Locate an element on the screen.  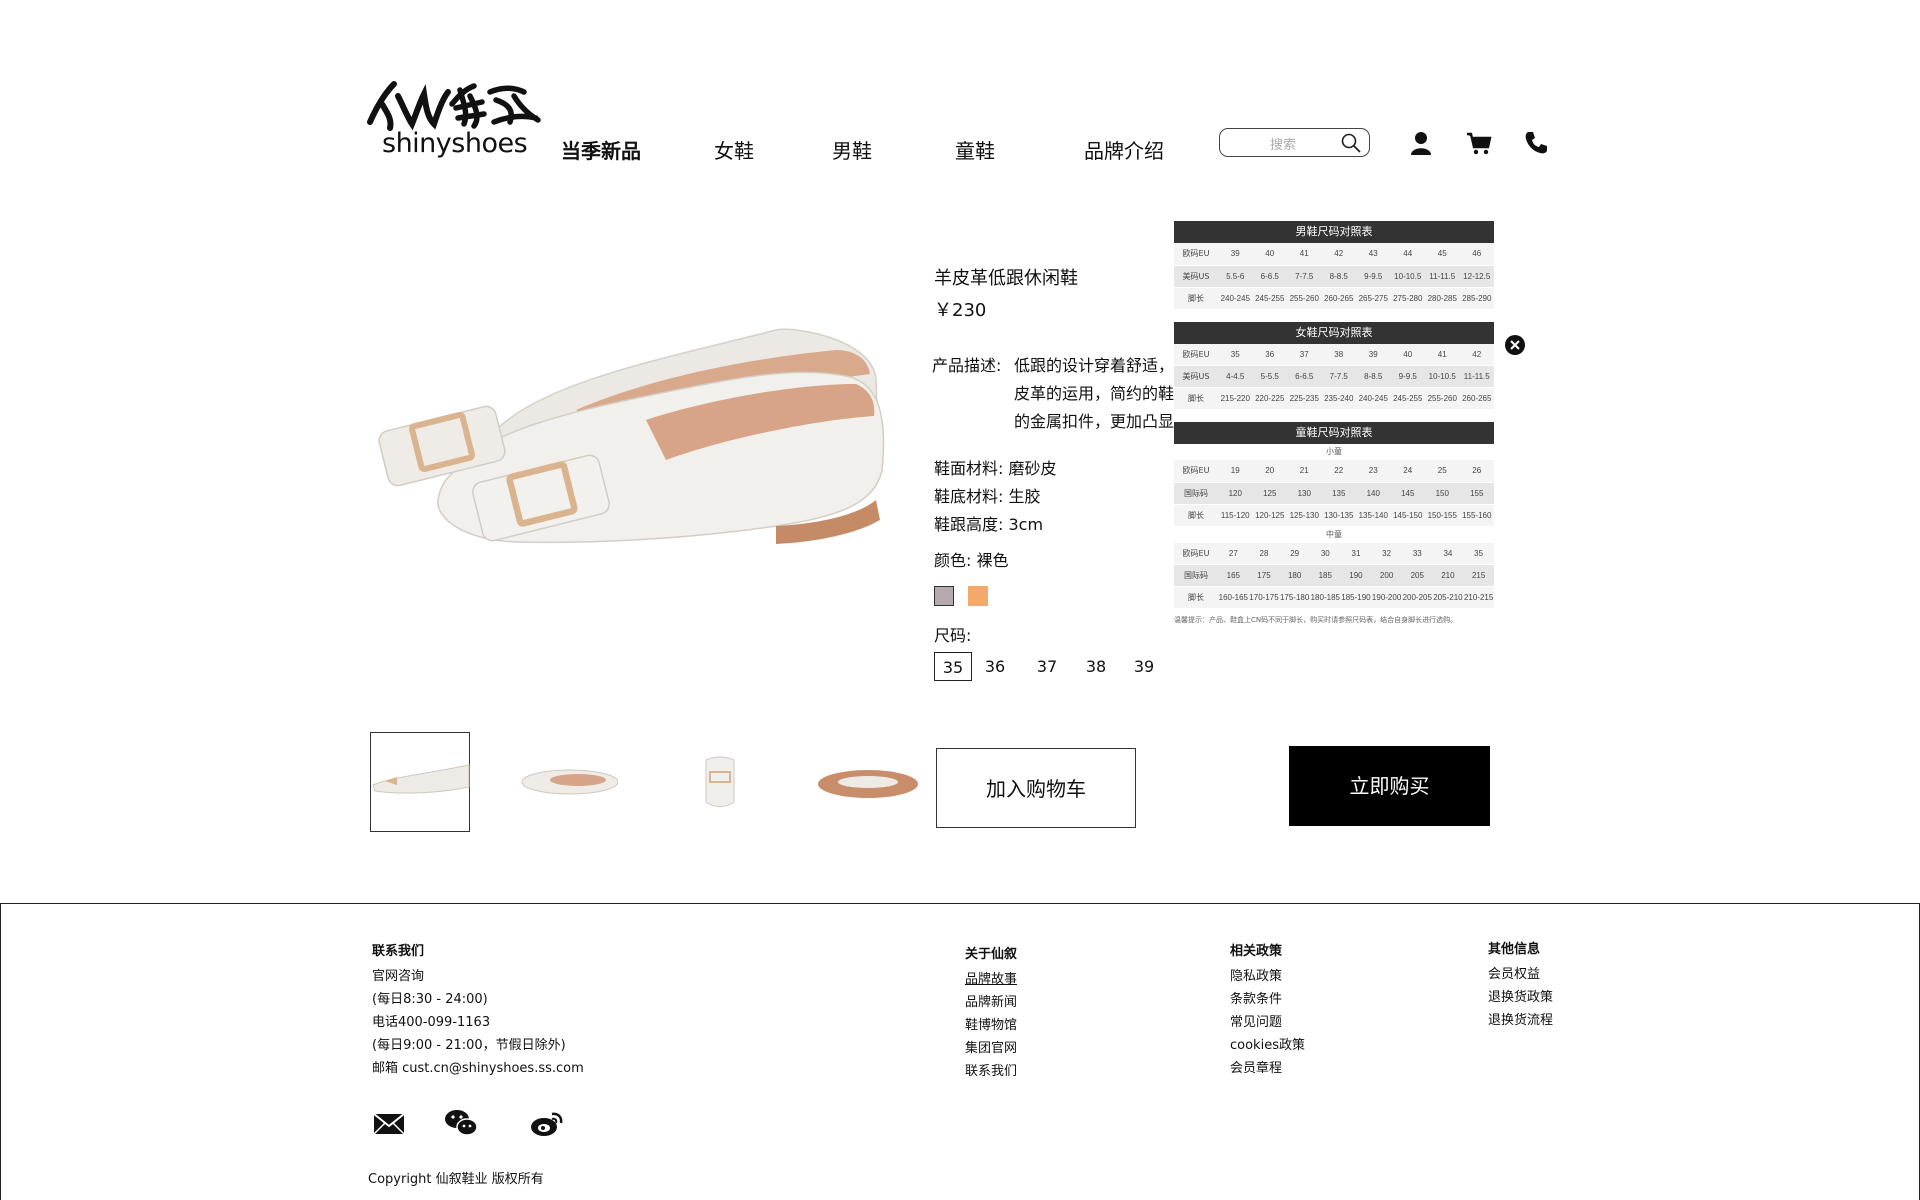
table-cell: 135 is located at coordinates (1338, 493).